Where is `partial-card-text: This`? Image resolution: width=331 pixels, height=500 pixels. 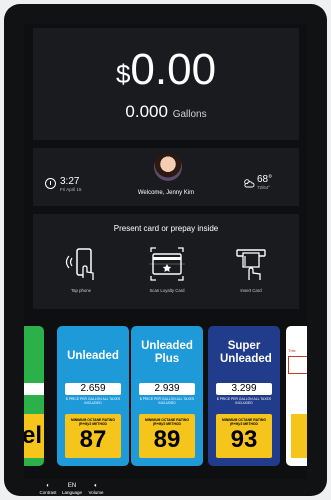 partial-card-text: This is located at coordinates (292, 350).